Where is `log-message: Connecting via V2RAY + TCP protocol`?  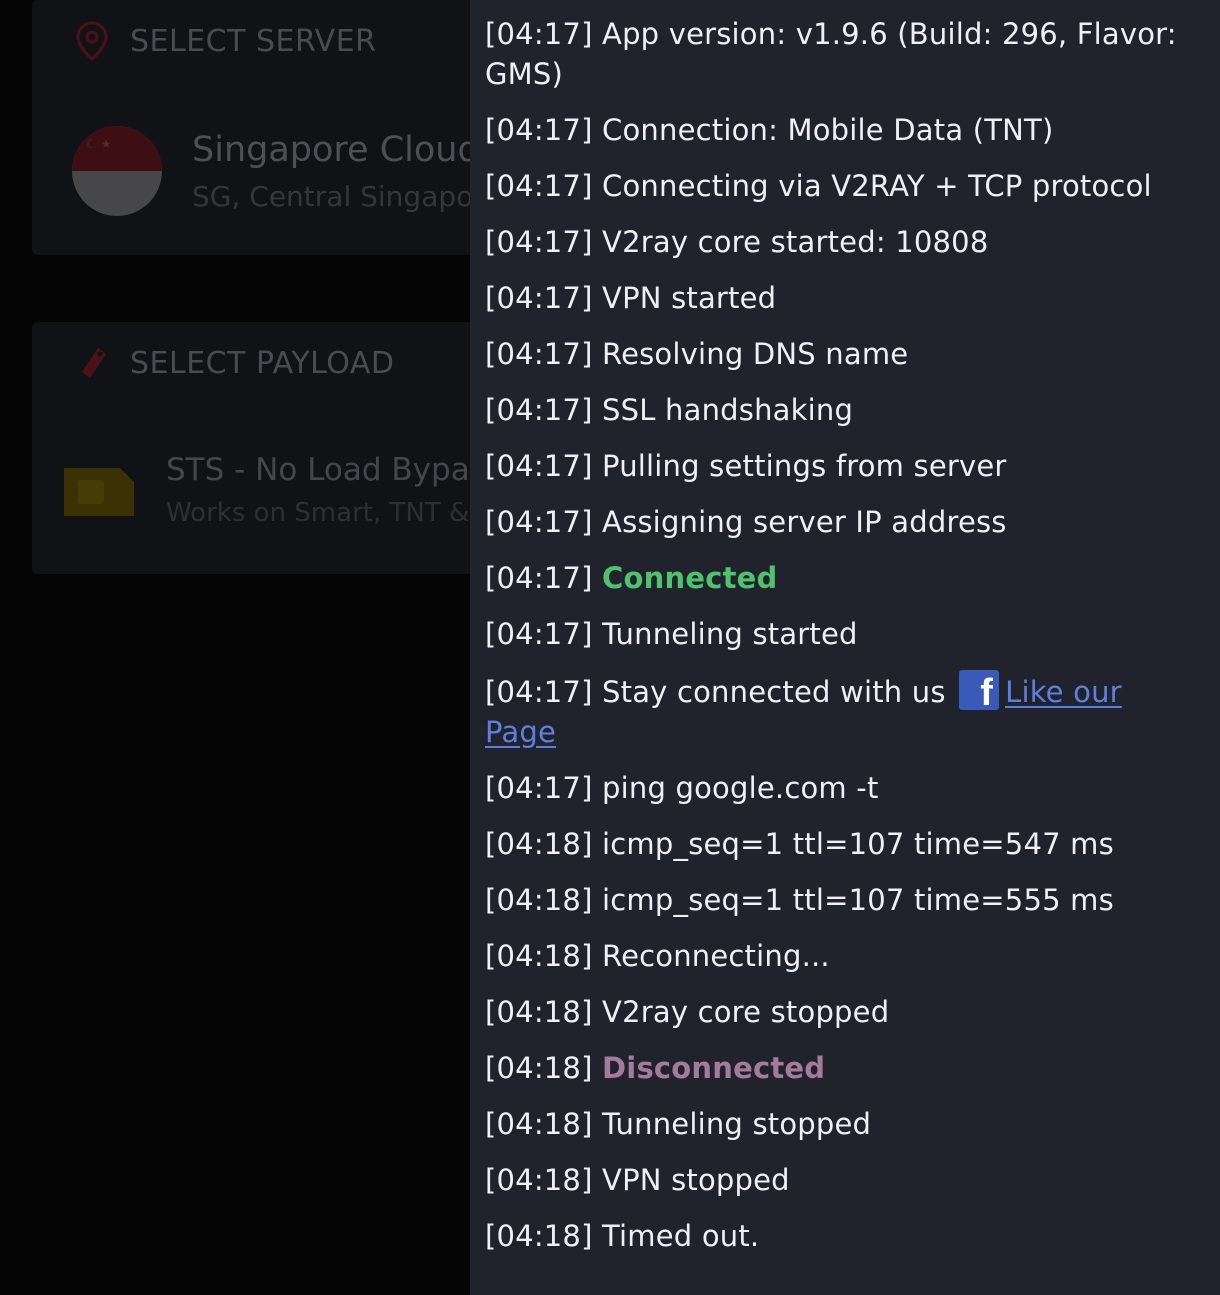 log-message: Connecting via V2RAY + TCP protocol is located at coordinates (877, 186).